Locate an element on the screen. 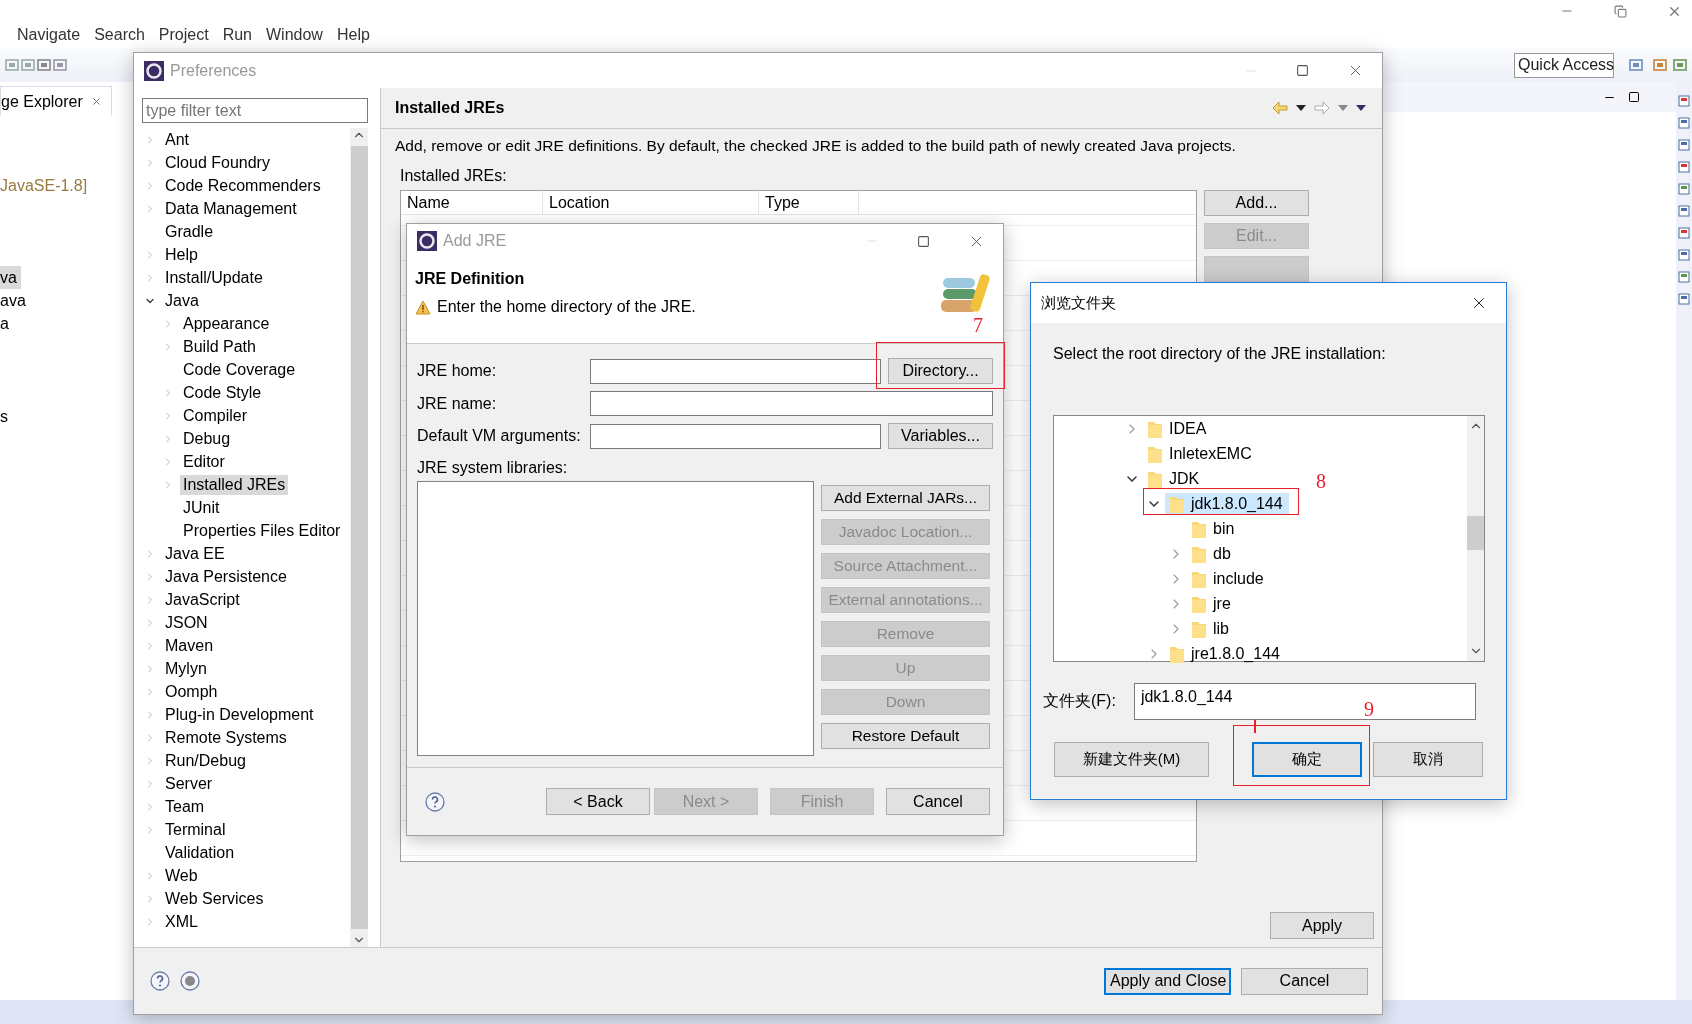 This screenshot has width=1692, height=1024. folder-item: IDEA is located at coordinates (1178, 428).